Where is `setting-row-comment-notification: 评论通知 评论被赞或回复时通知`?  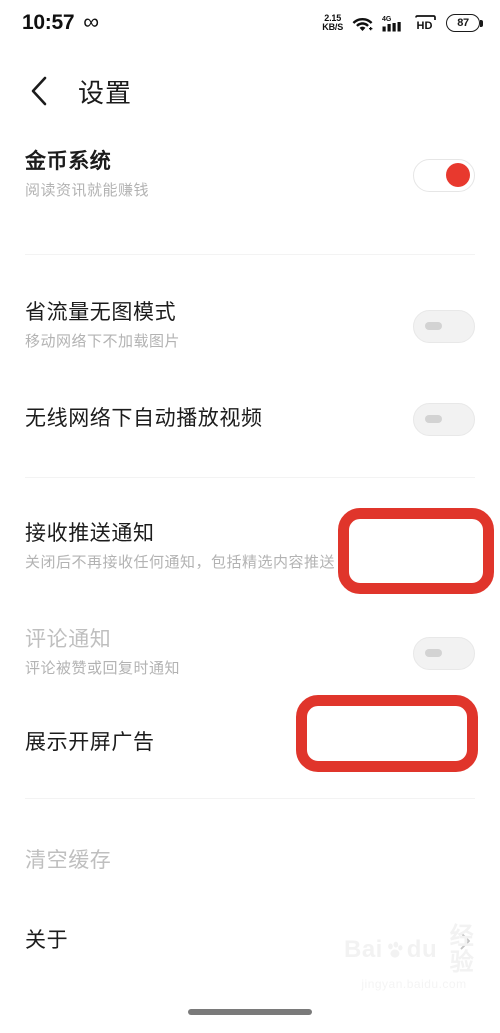
setting-row-comment-notification: 评论通知 评论被赞或回复时通知 is located at coordinates (250, 653).